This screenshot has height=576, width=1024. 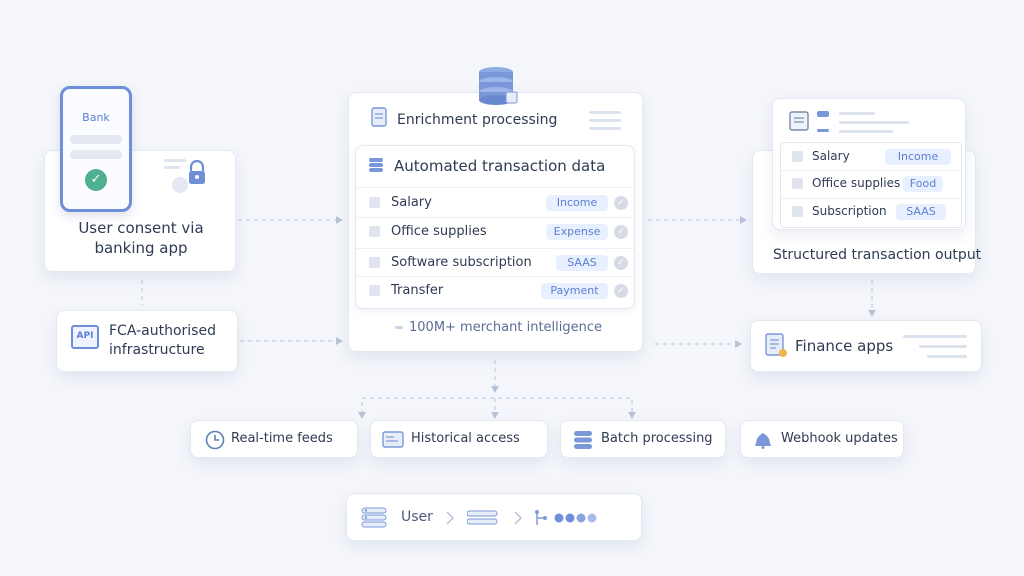 What do you see at coordinates (506, 327) in the screenshot?
I see `merchant-intelligence-label: 100M+ merchant intelligence` at bounding box center [506, 327].